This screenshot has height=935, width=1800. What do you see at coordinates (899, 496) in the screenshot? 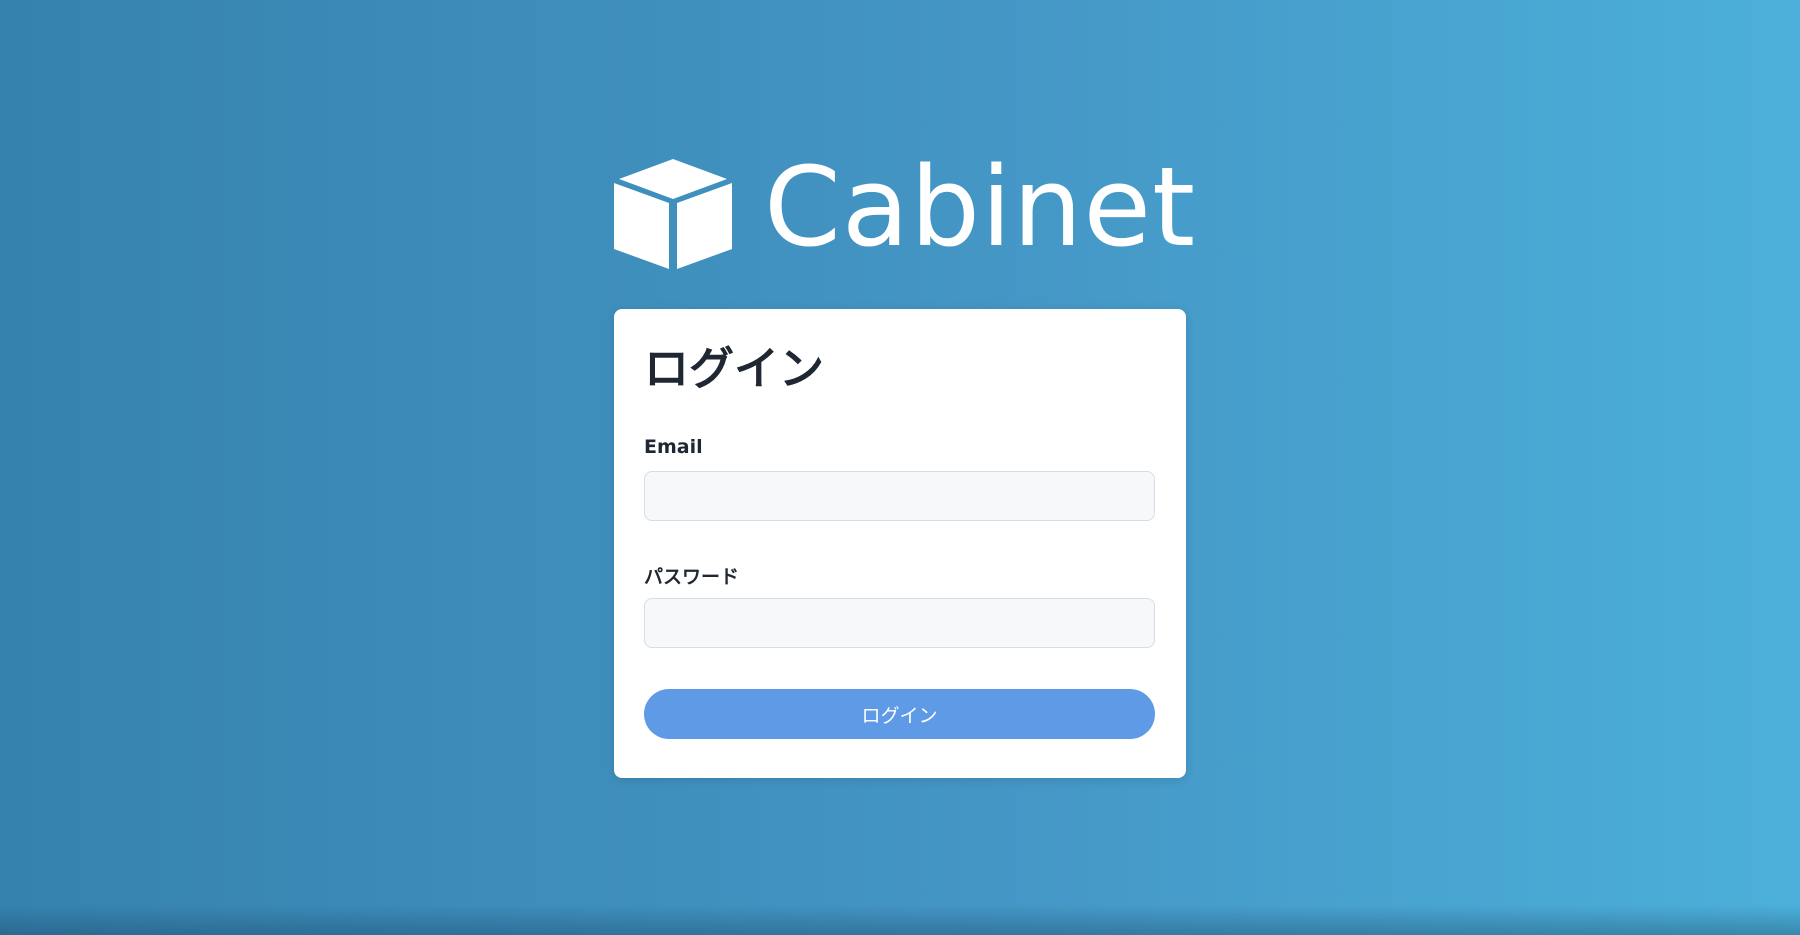
I see `email-field` at bounding box center [899, 496].